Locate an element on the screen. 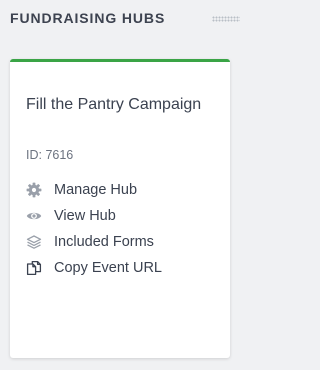  copy-icon is located at coordinates (34, 268).